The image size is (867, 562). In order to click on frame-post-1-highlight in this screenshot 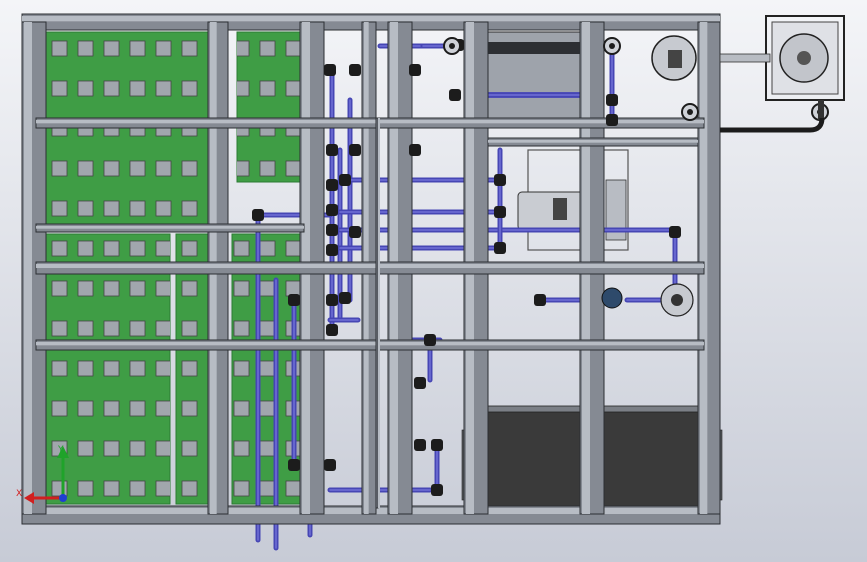, I will do `click(28, 268)`.